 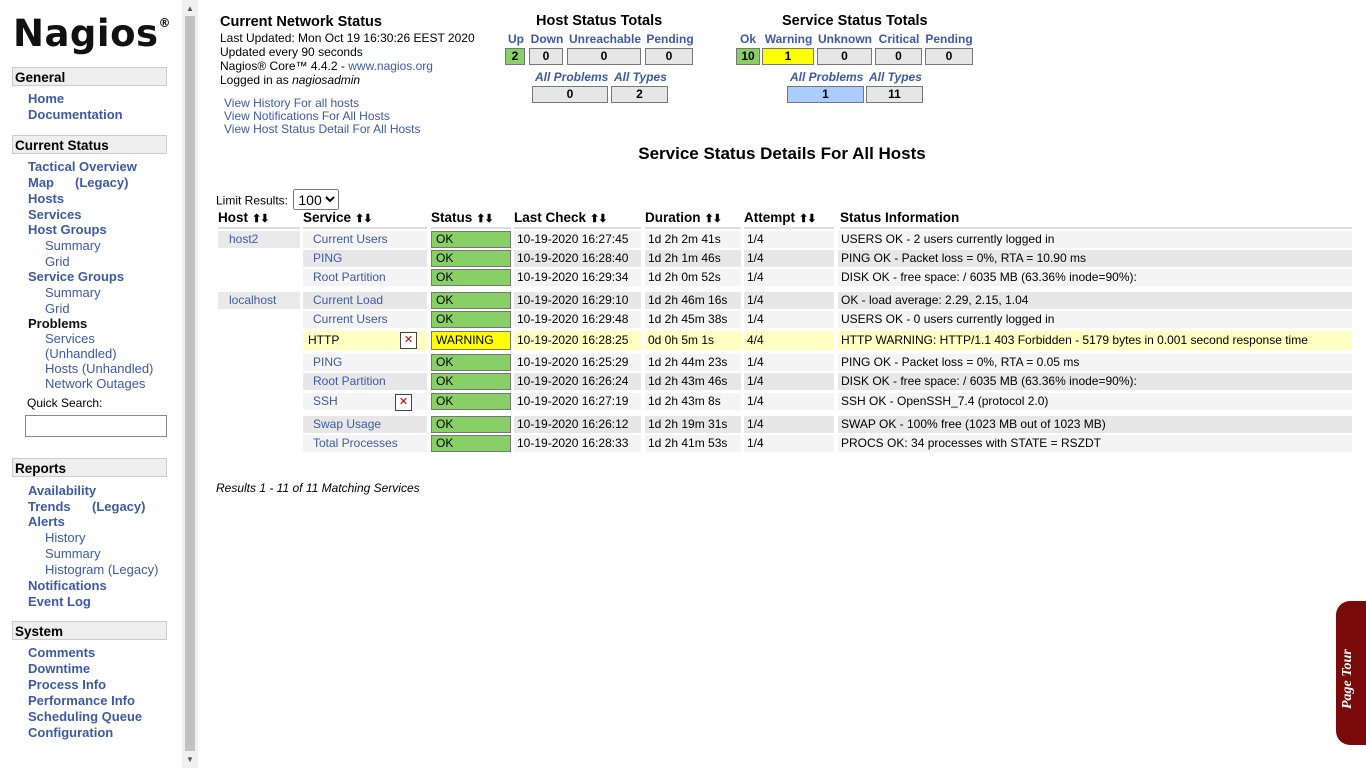 What do you see at coordinates (46, 521) in the screenshot?
I see `nav-alerts: Alerts` at bounding box center [46, 521].